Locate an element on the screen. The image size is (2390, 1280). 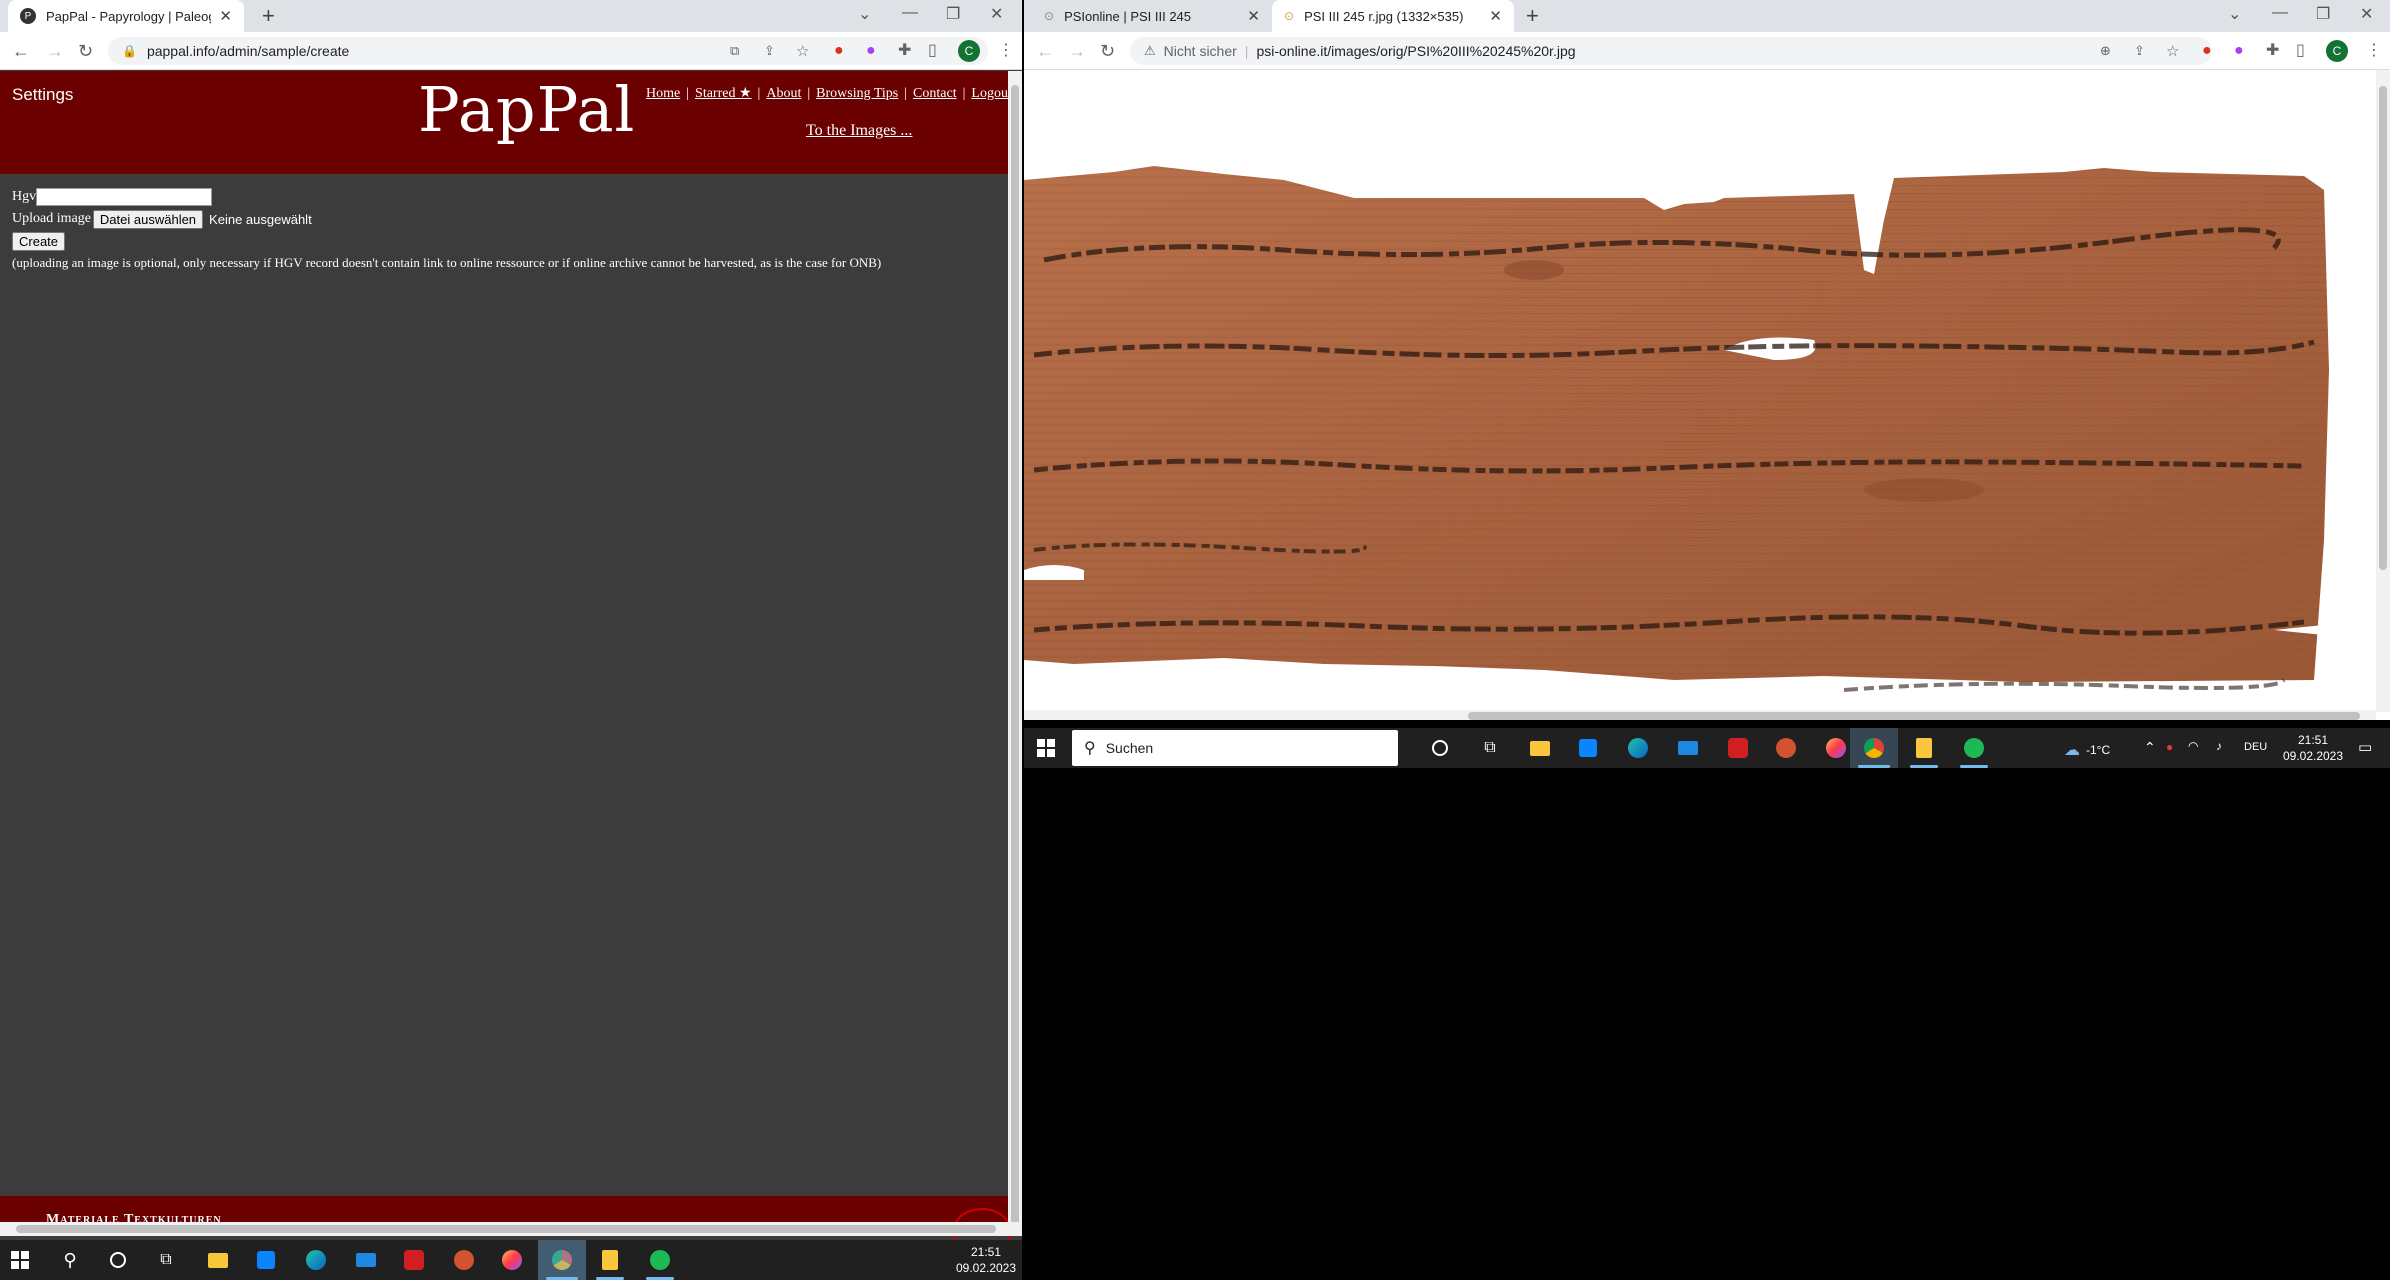
notification-icon: ▭ is located at coordinates (2365, 747).